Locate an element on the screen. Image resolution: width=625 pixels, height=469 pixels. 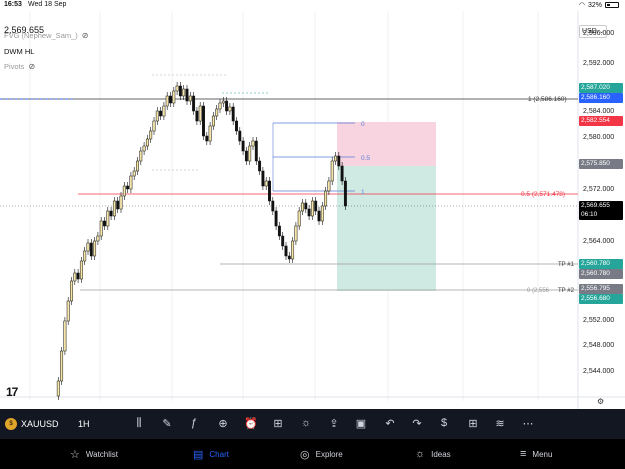
nav-menu: ≡ Menu is located at coordinates (536, 454).